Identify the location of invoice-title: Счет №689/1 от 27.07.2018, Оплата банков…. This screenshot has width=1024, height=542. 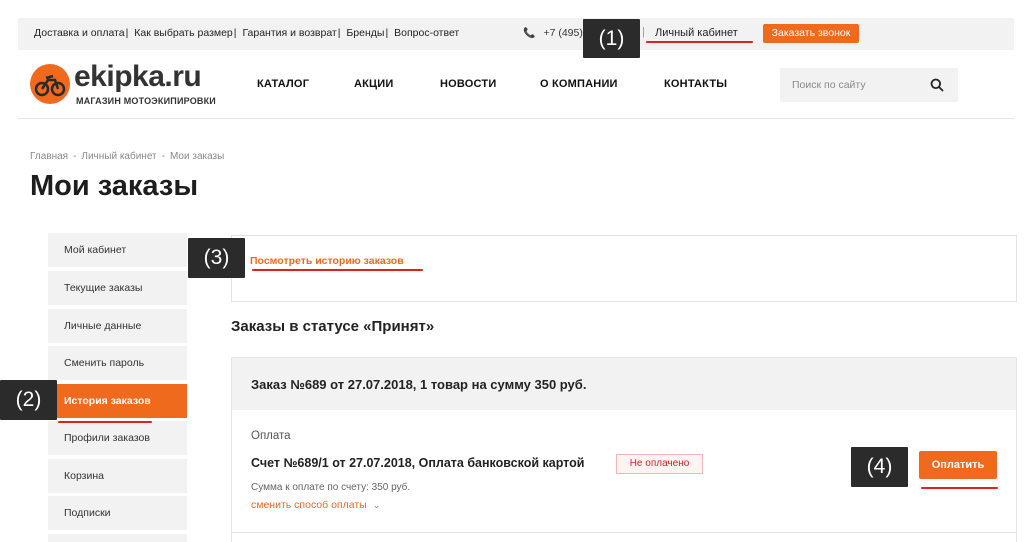
(418, 463).